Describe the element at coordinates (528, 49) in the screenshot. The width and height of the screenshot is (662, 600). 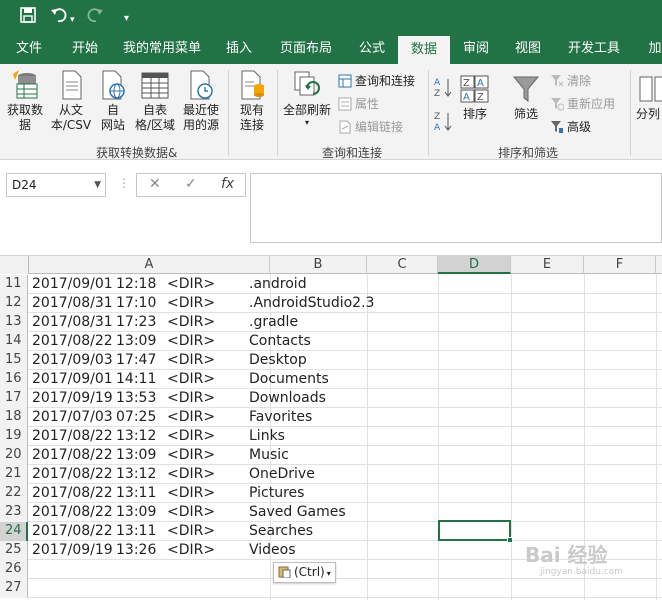
I see `tab-view: 视图` at that location.